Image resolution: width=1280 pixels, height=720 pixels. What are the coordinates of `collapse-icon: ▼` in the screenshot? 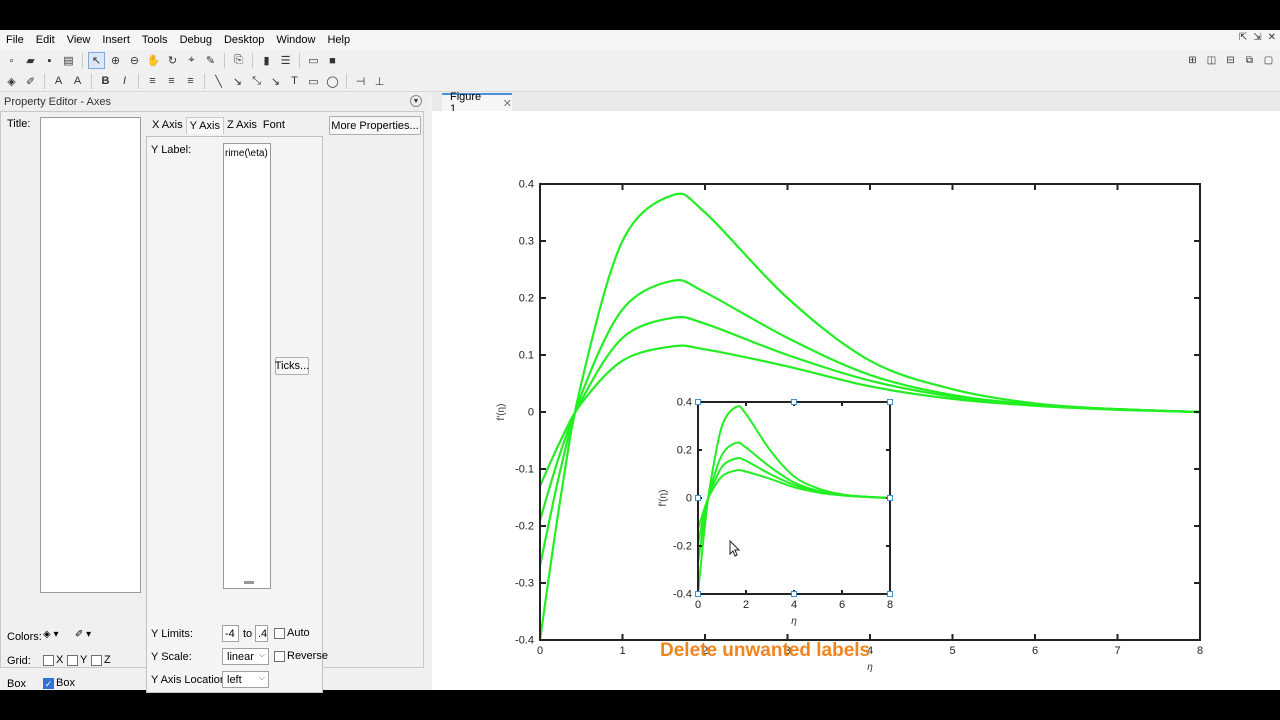 It's located at (416, 101).